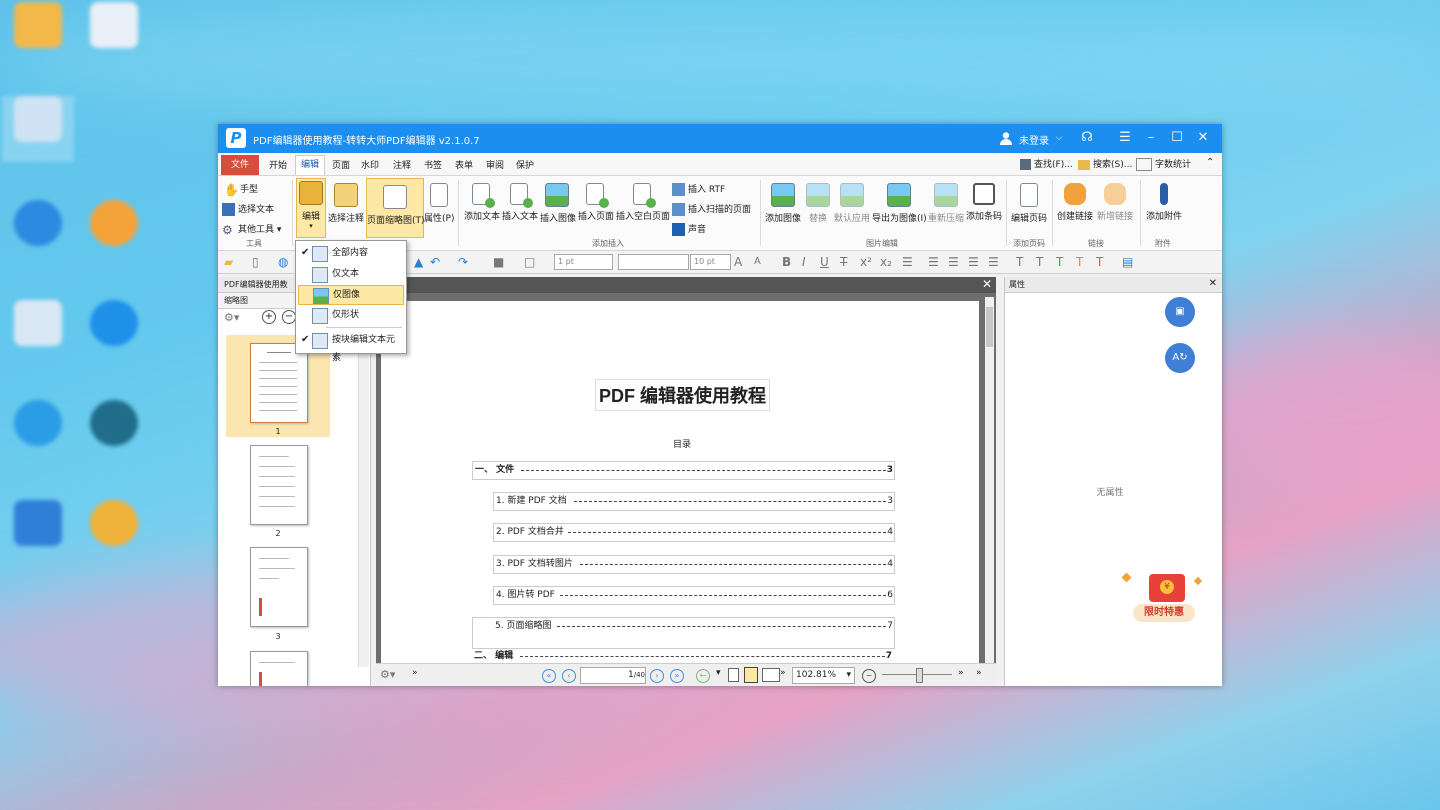 The width and height of the screenshot is (1440, 810). Describe the element at coordinates (738, 262) in the screenshot. I see `increase-font-icon: A` at that location.